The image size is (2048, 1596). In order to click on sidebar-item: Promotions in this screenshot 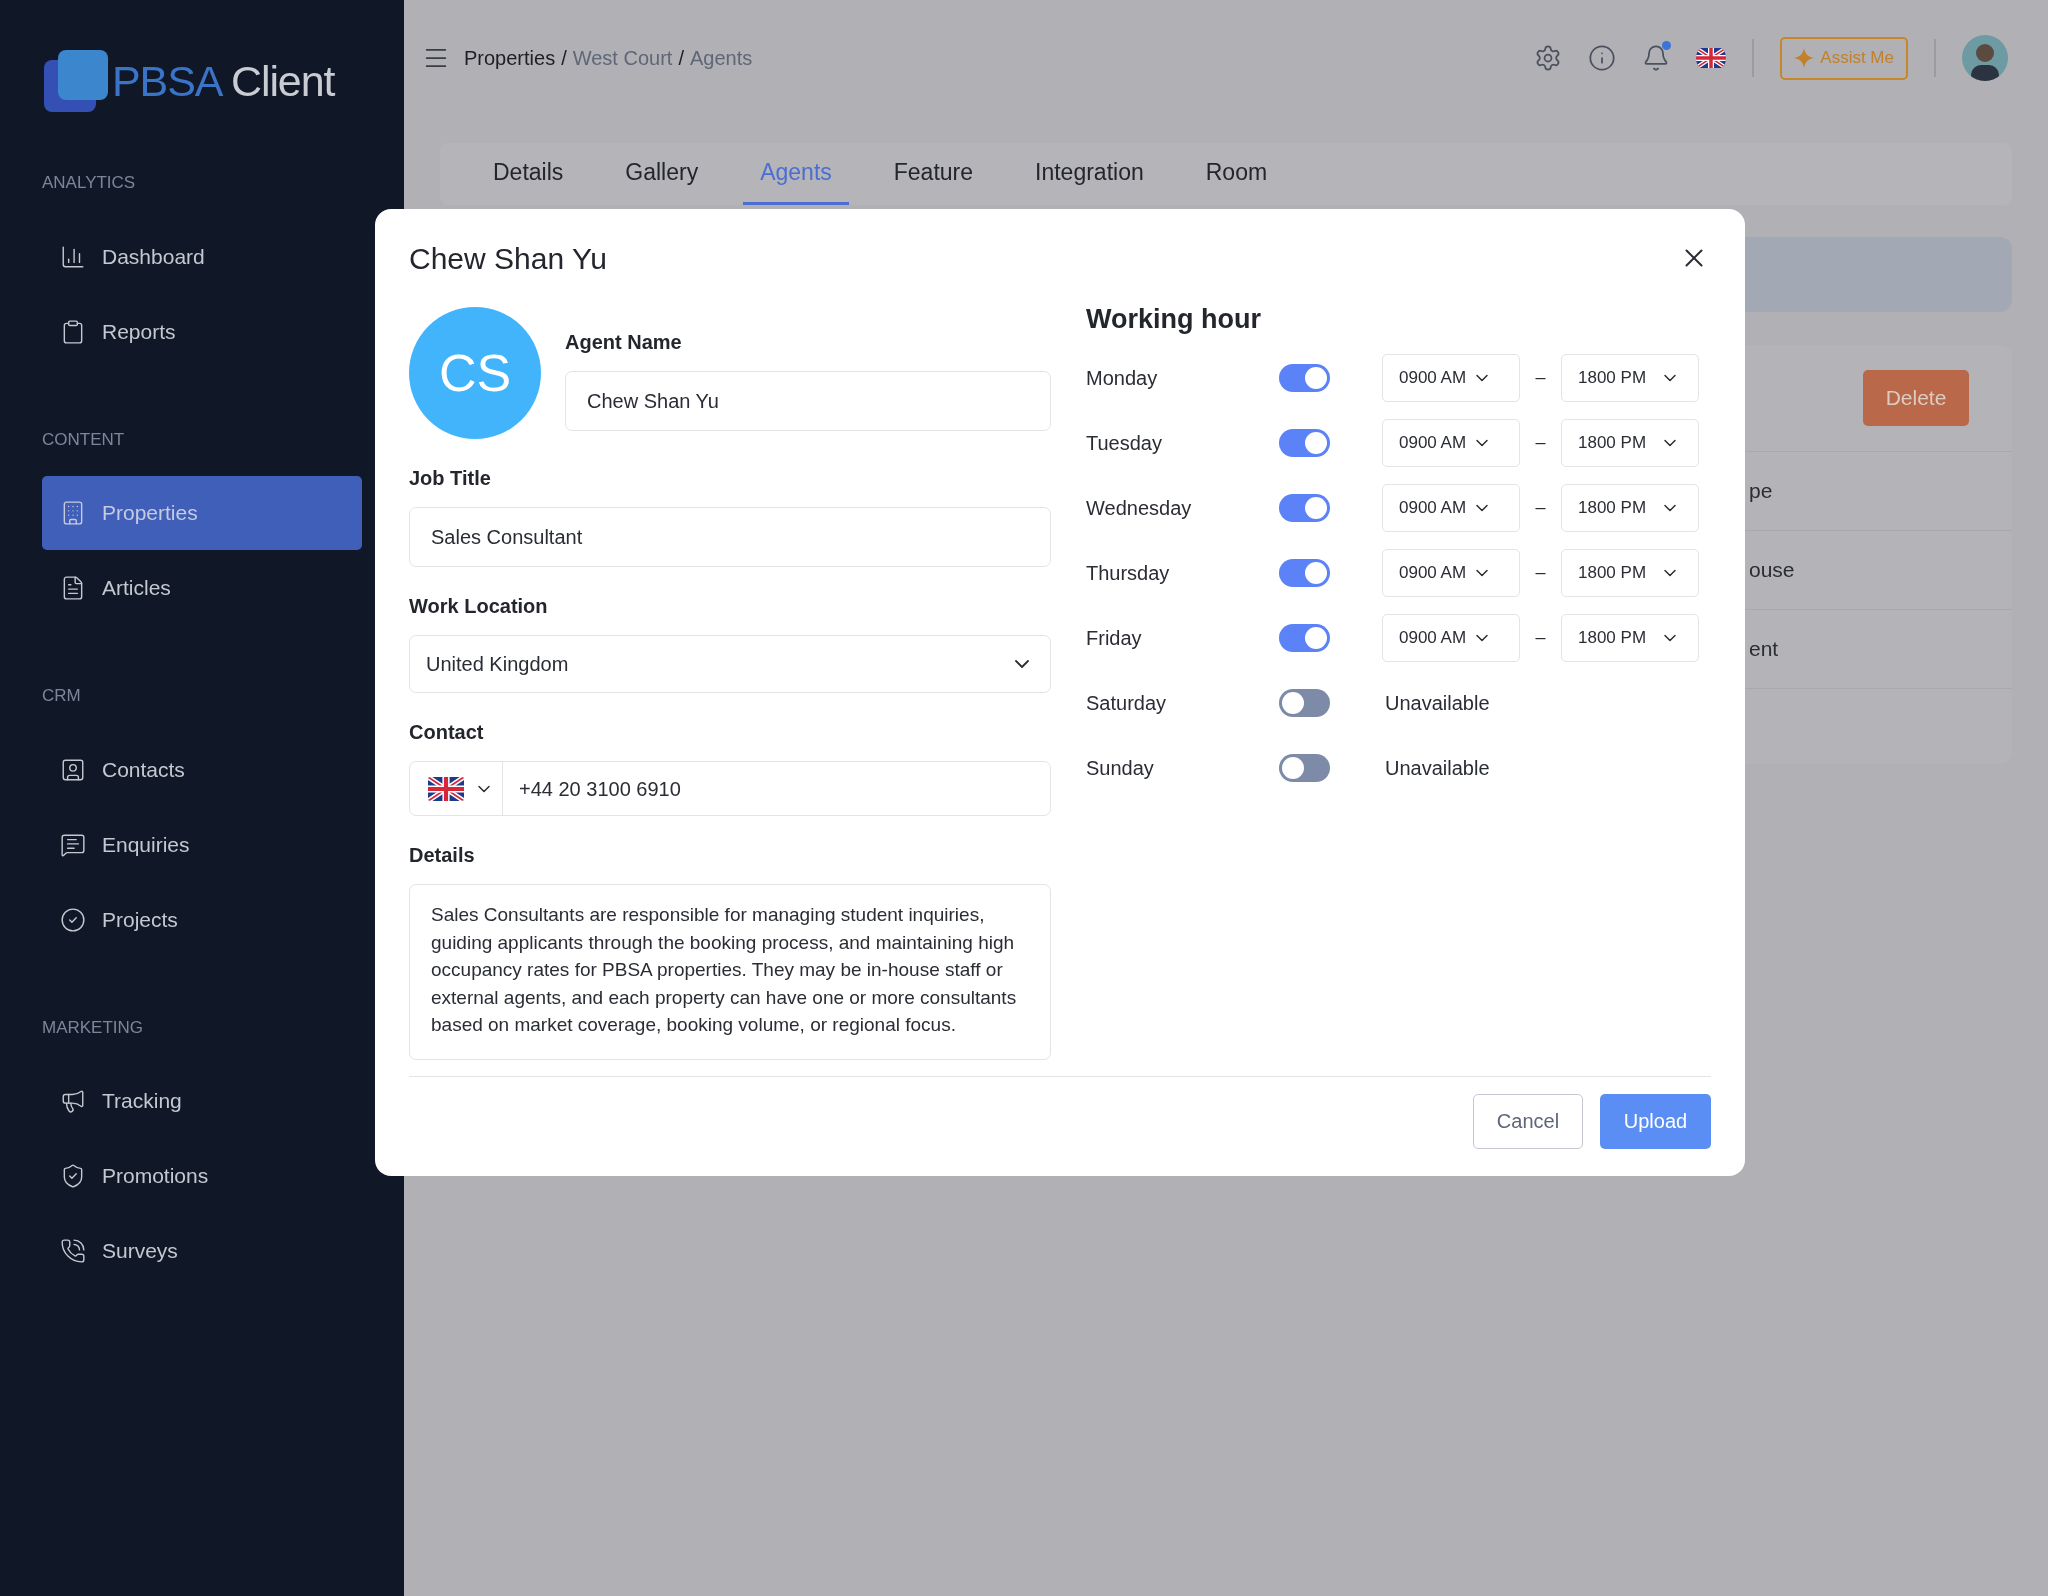, I will do `click(202, 1176)`.